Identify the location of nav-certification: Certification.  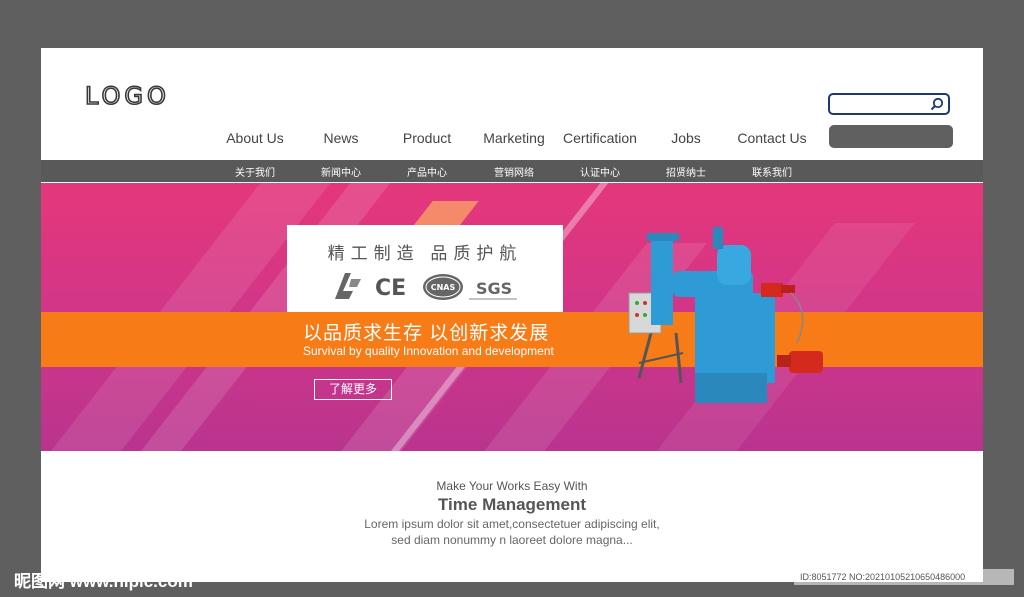
(600, 138).